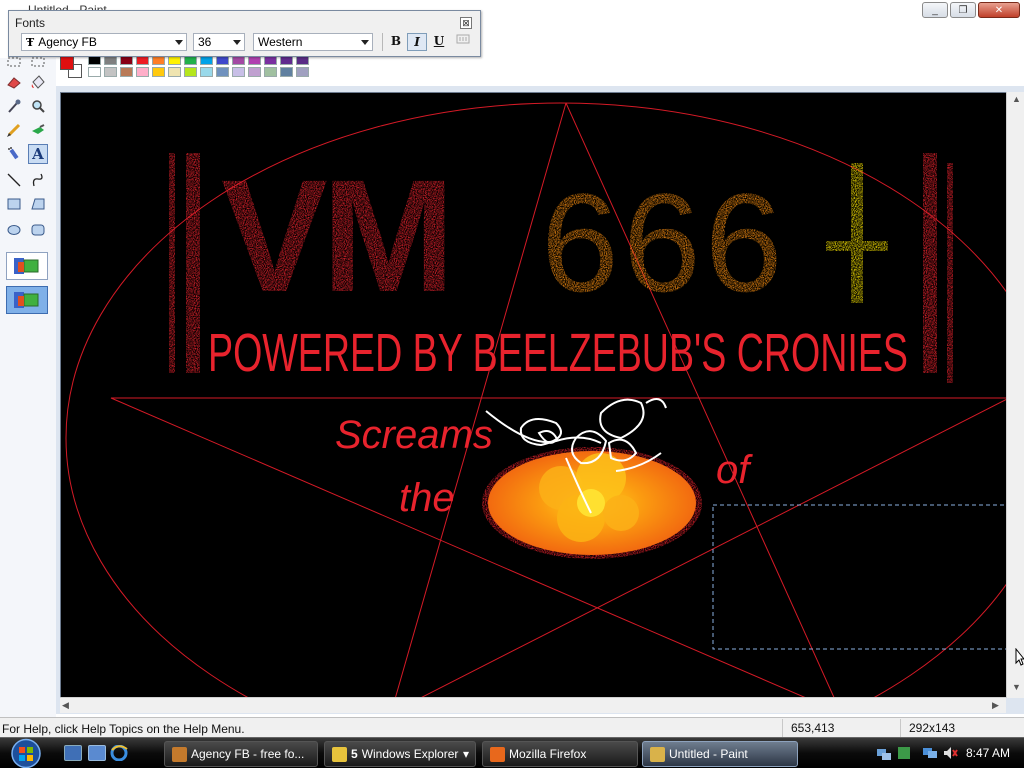  What do you see at coordinates (97, 753) in the screenshot?
I see `switch-windows-icon` at bounding box center [97, 753].